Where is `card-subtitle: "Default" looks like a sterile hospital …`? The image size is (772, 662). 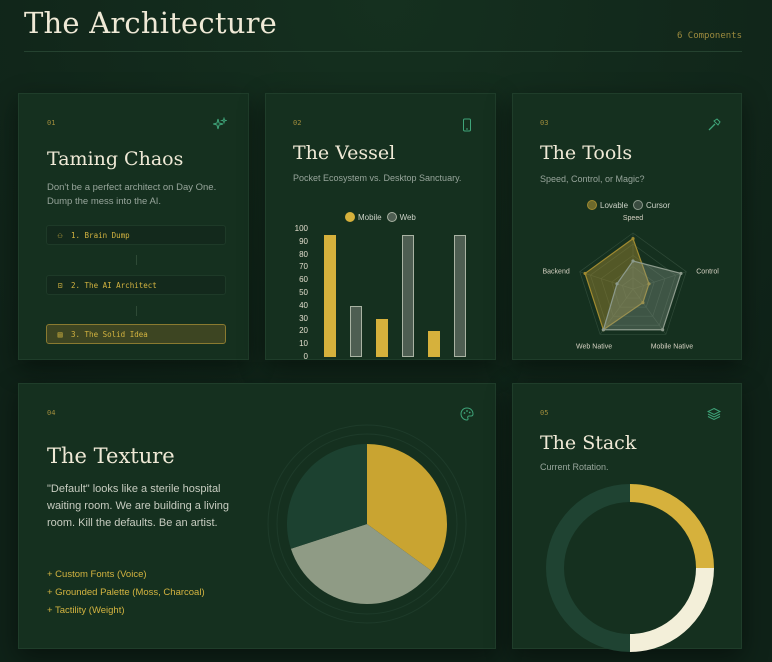 card-subtitle: "Default" looks like a sterile hospital … is located at coordinates (138, 506).